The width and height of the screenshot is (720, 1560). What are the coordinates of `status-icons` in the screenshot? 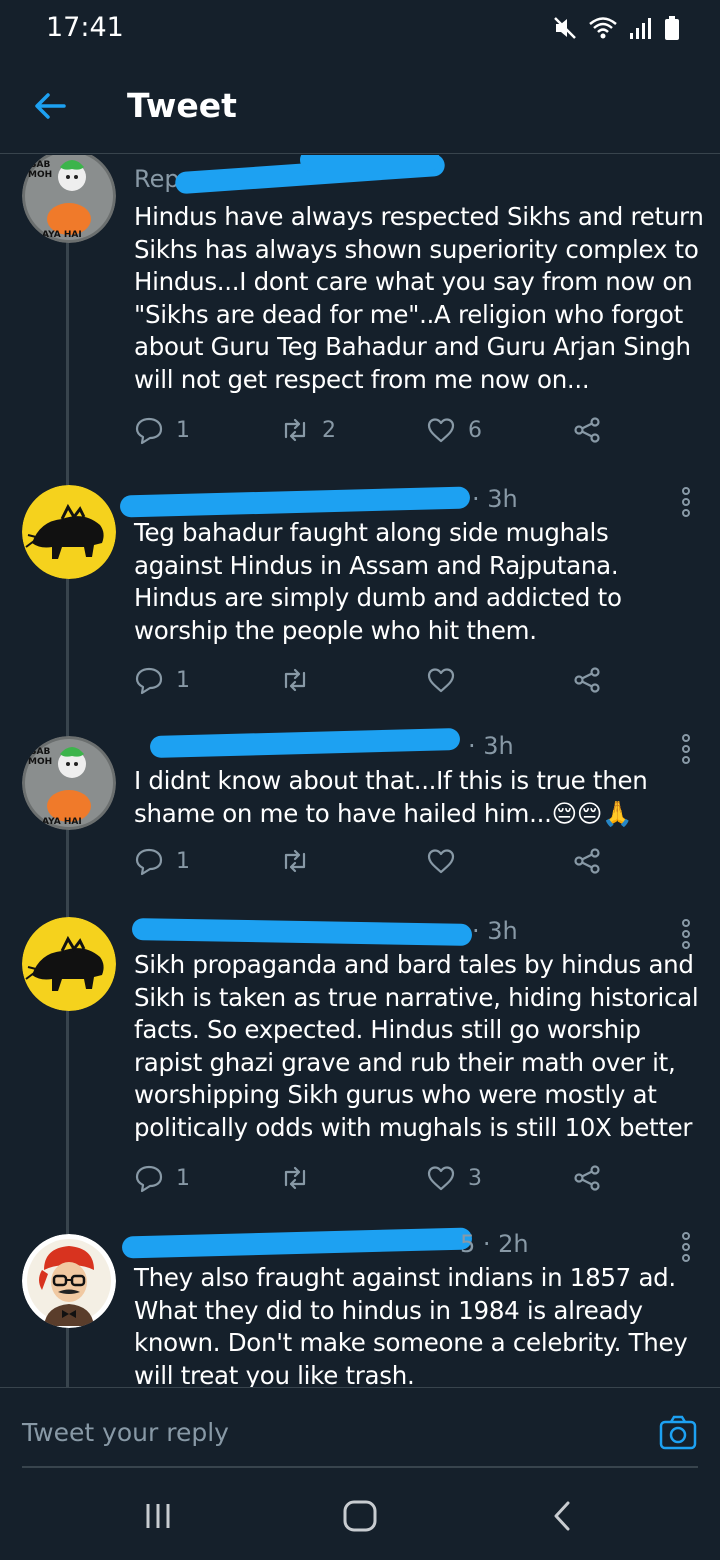 It's located at (616, 28).